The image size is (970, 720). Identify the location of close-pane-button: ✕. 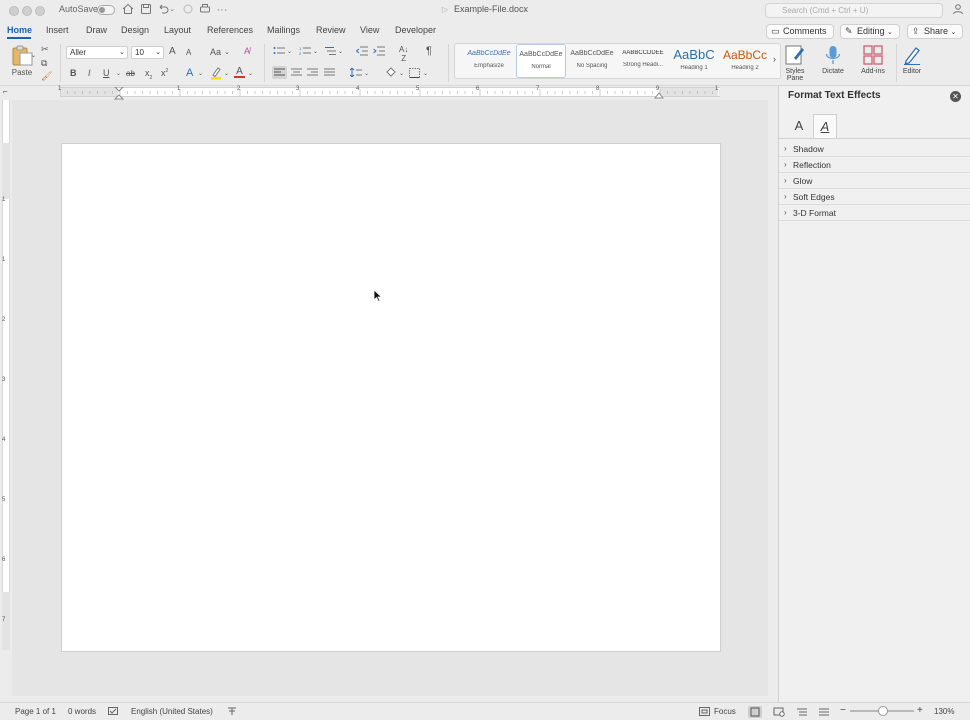
(955, 96).